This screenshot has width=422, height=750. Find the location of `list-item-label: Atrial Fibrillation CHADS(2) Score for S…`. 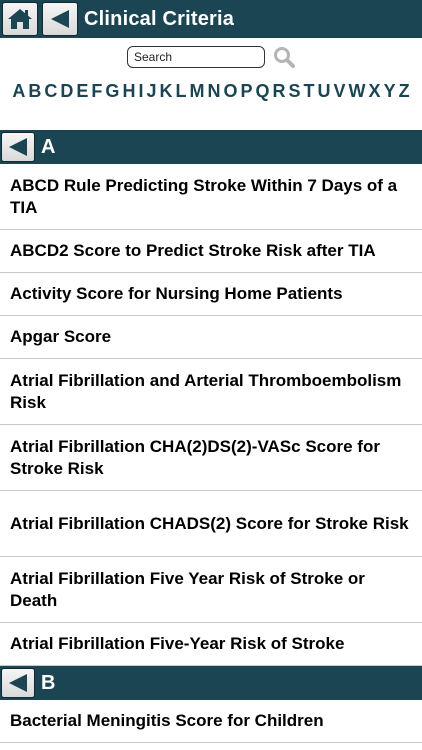

list-item-label: Atrial Fibrillation CHADS(2) Score for S… is located at coordinates (209, 523).